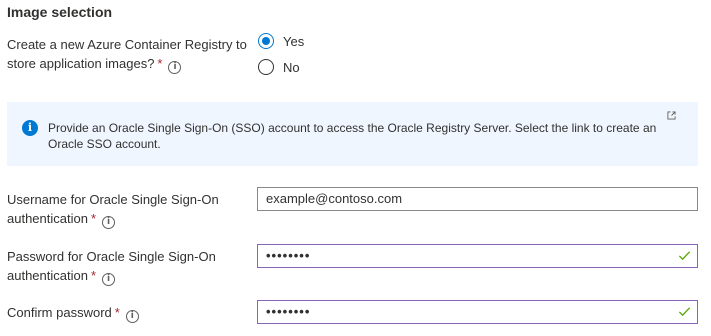  What do you see at coordinates (59, 312) in the screenshot?
I see `confirm-password-label-text: Confirm password` at bounding box center [59, 312].